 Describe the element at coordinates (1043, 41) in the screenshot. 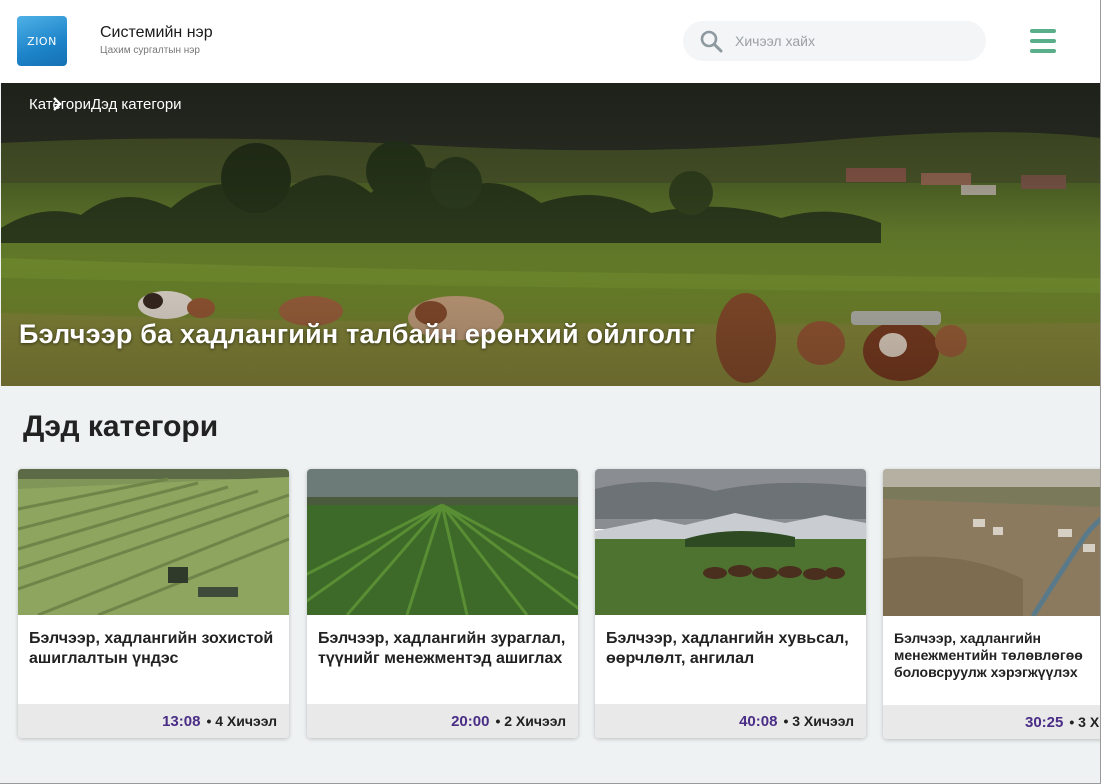

I see `hamburger-menu-icon` at that location.